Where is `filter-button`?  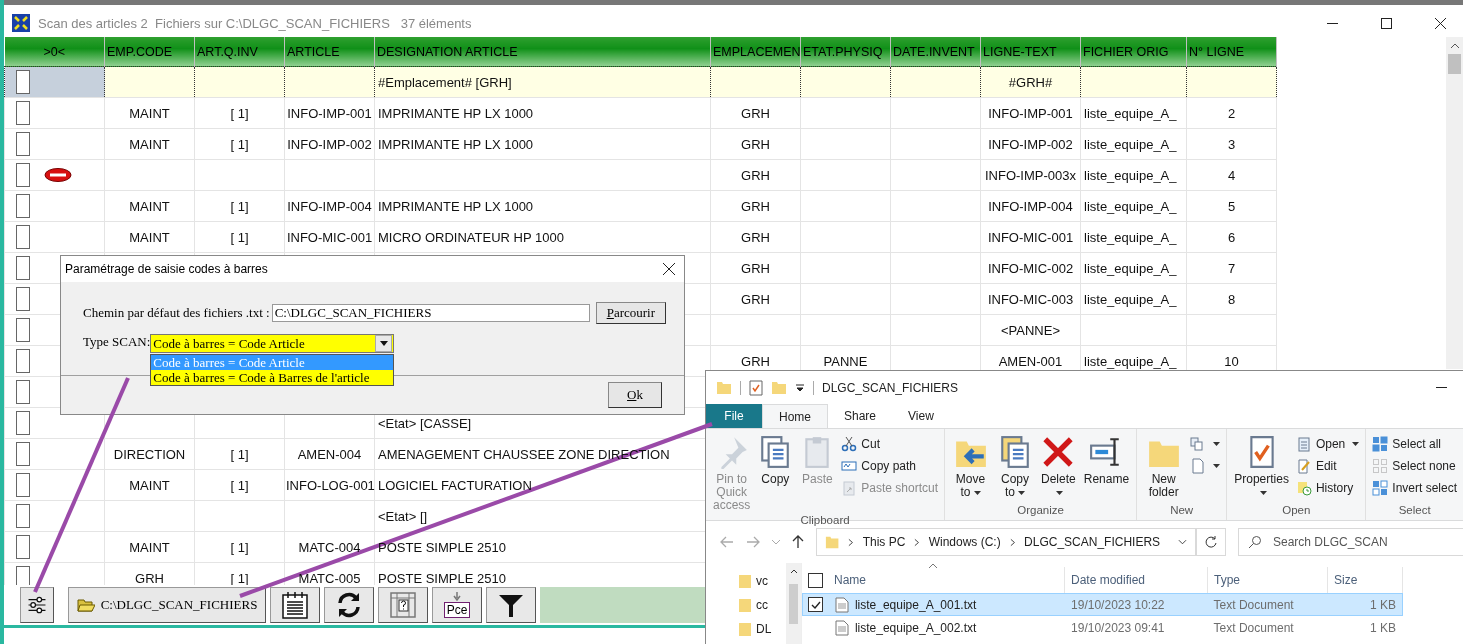
filter-button is located at coordinates (511, 605).